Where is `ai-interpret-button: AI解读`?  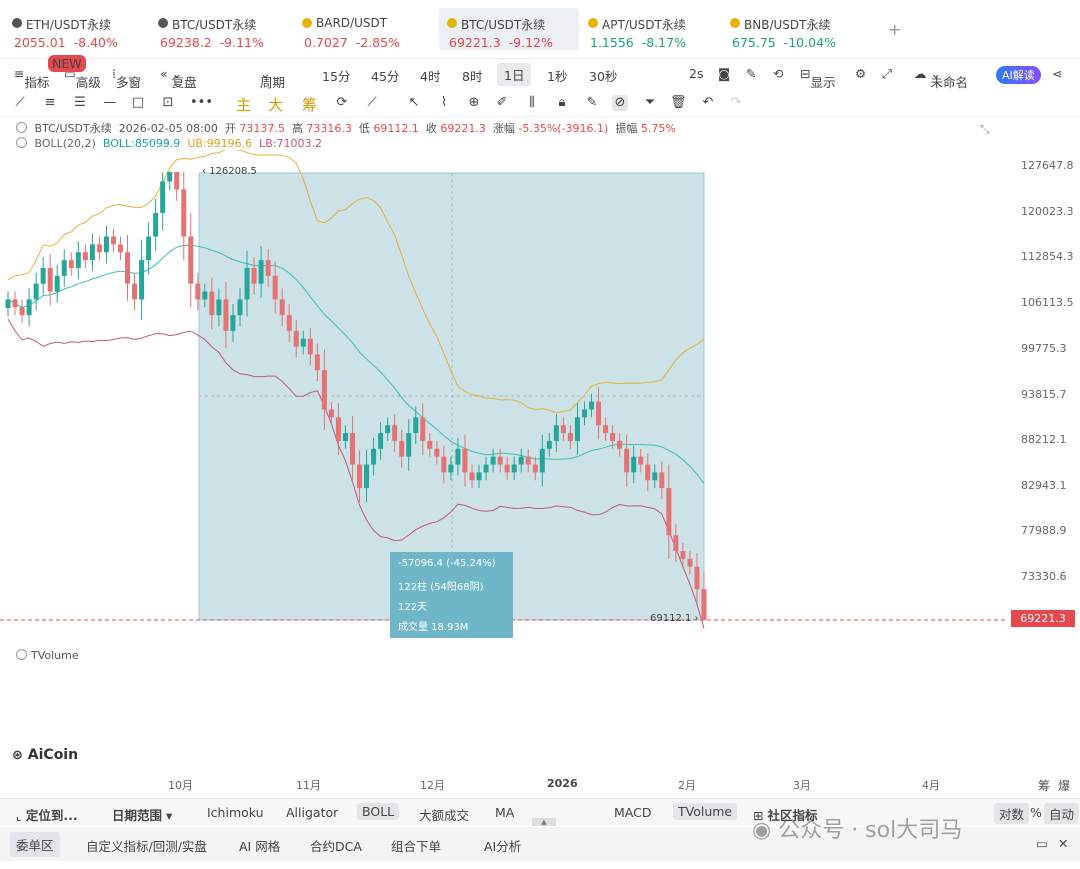 ai-interpret-button: AI解读 is located at coordinates (1018, 75).